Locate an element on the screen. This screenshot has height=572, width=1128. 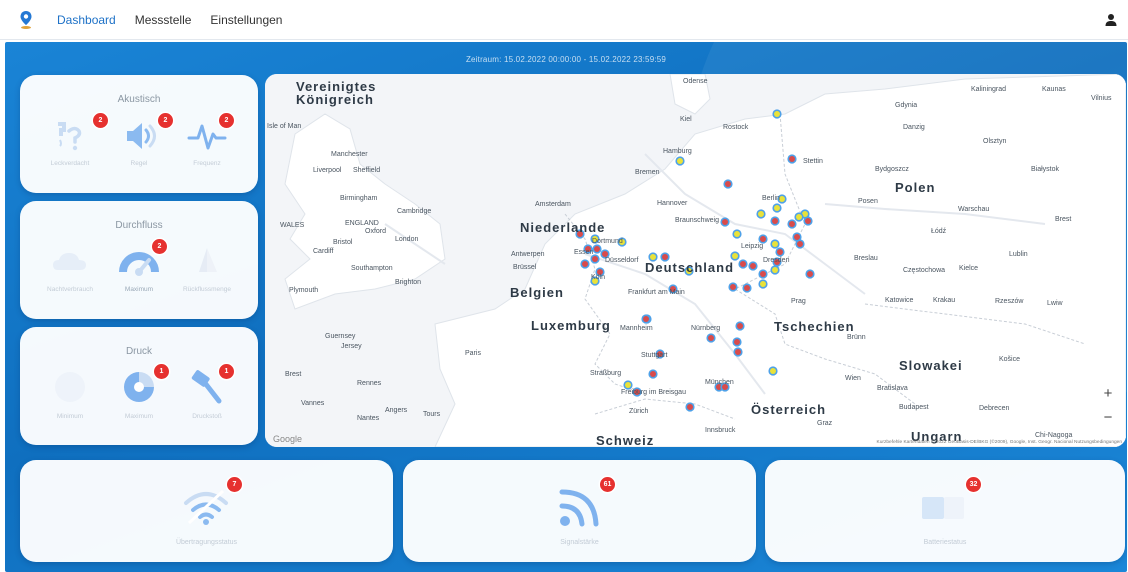
card-label: Übertragungsstatus is located at coordinates (206, 542).